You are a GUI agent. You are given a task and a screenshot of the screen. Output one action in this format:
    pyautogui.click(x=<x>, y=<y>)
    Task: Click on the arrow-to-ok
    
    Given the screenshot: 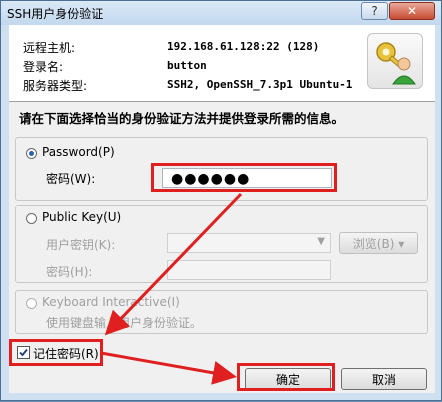 What is the action you would take?
    pyautogui.click(x=168, y=368)
    